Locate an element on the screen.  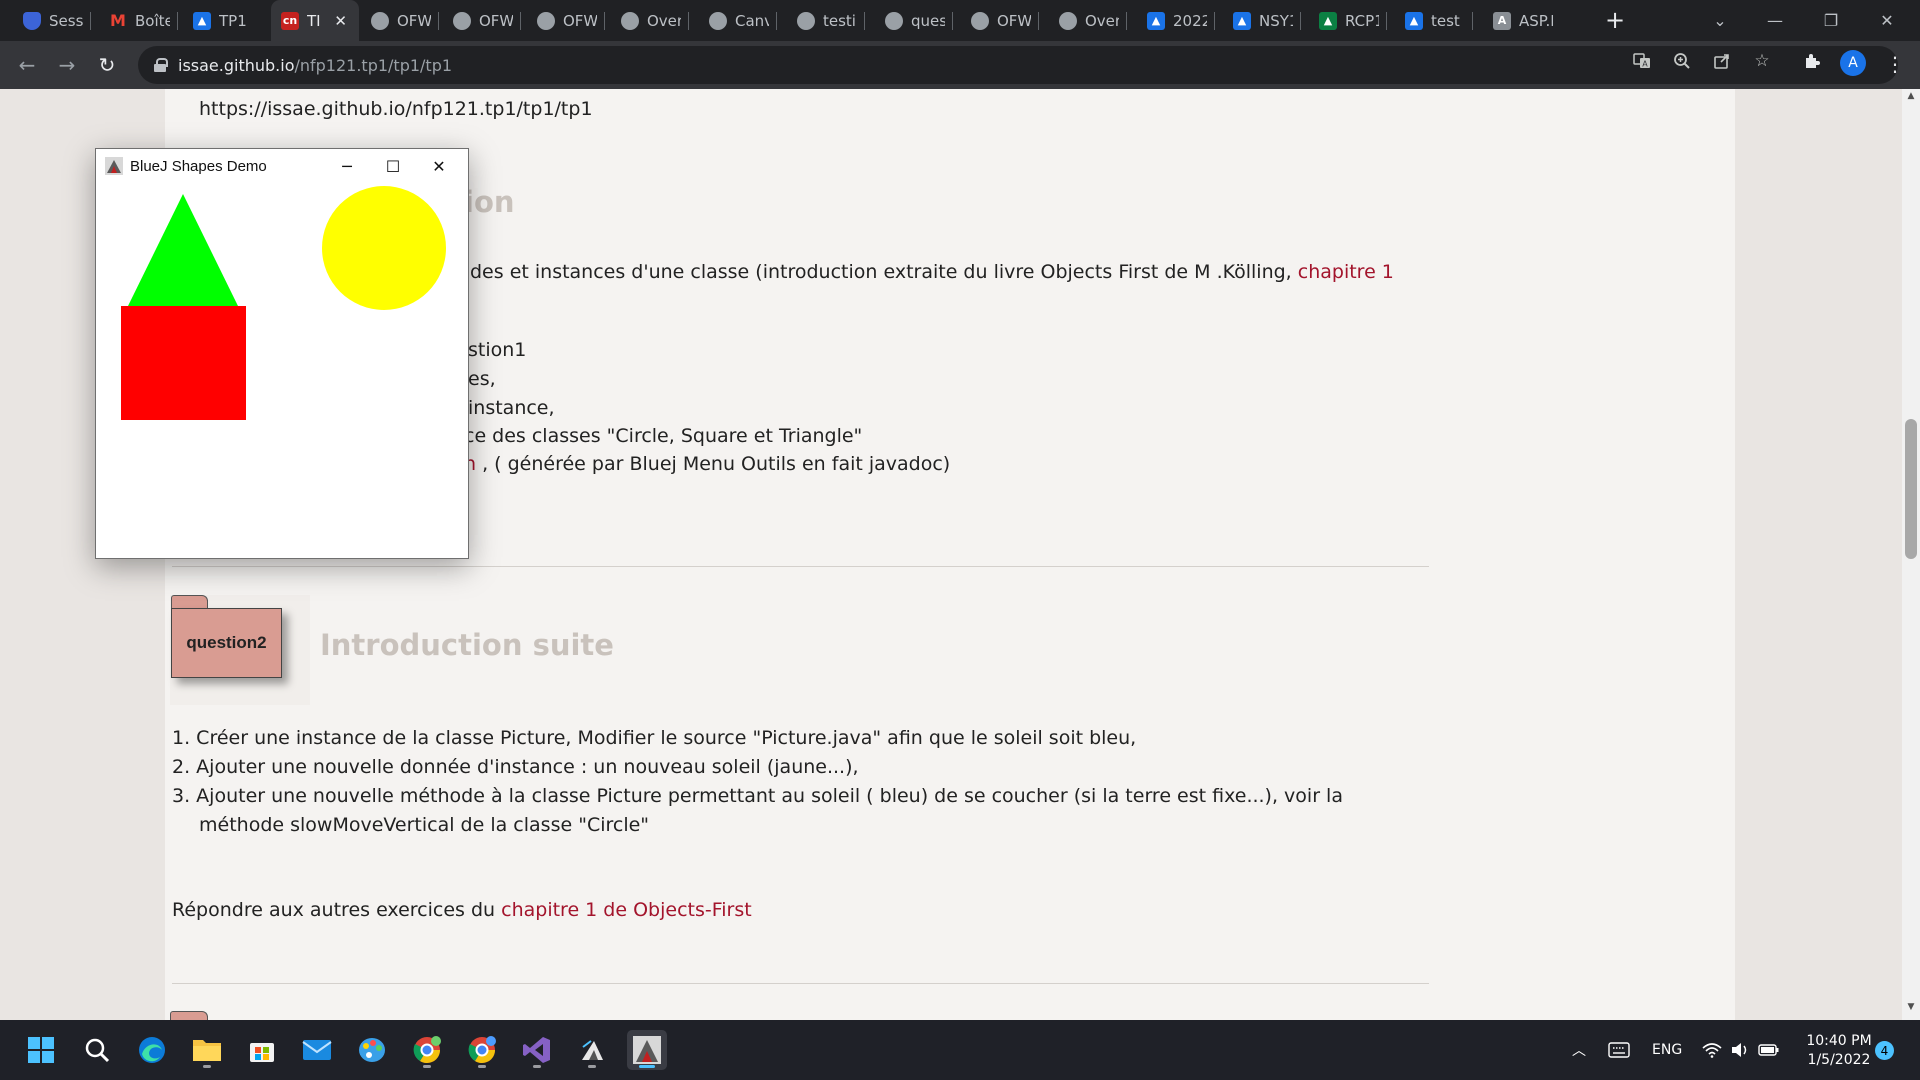
profile-avatar: A is located at coordinates (1853, 63).